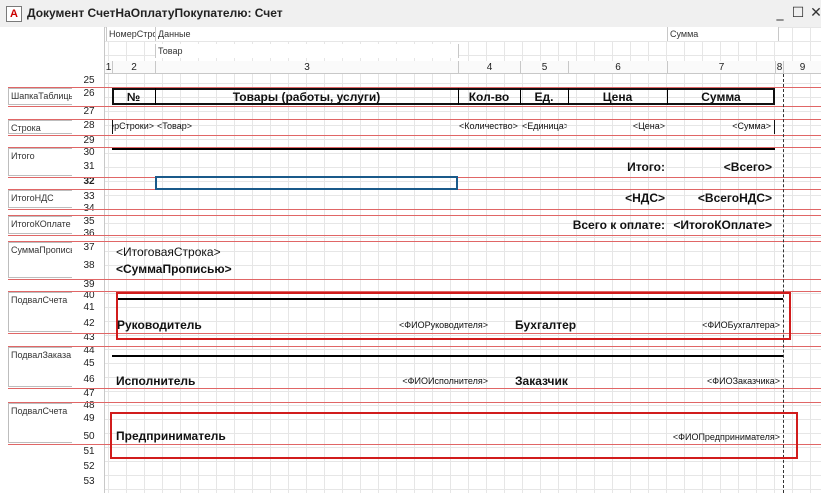 The width and height of the screenshot is (821, 493). Describe the element at coordinates (409, 381) in the screenshot. I see `executor-value: <ФИОИсполнителя>` at that location.